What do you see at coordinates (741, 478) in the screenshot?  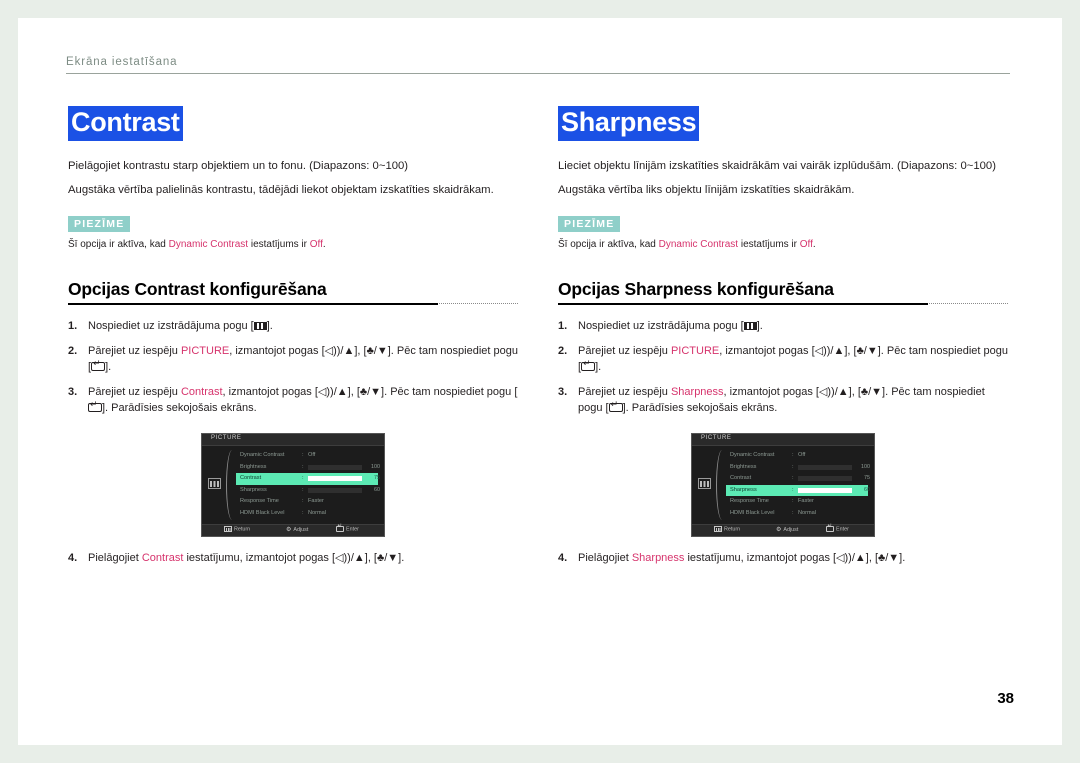 I see `osd-row-label: Contrast` at bounding box center [741, 478].